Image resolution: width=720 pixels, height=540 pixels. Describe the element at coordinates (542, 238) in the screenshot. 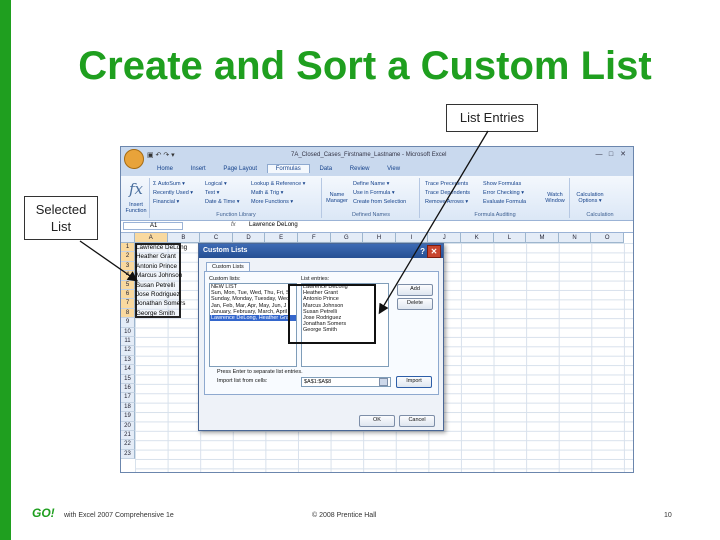

I see `column-header: M` at that location.